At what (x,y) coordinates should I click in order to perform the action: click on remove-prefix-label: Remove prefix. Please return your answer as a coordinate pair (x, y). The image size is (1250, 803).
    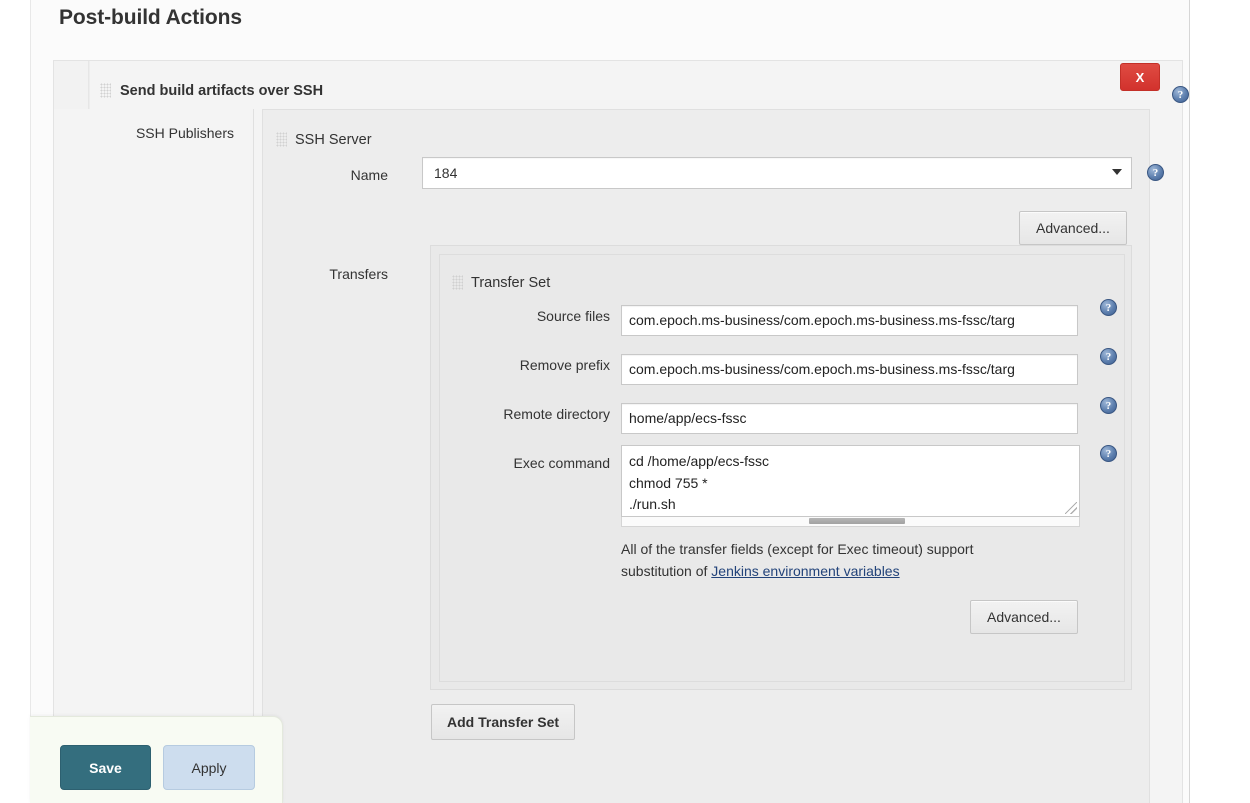
    Looking at the image, I should click on (564, 365).